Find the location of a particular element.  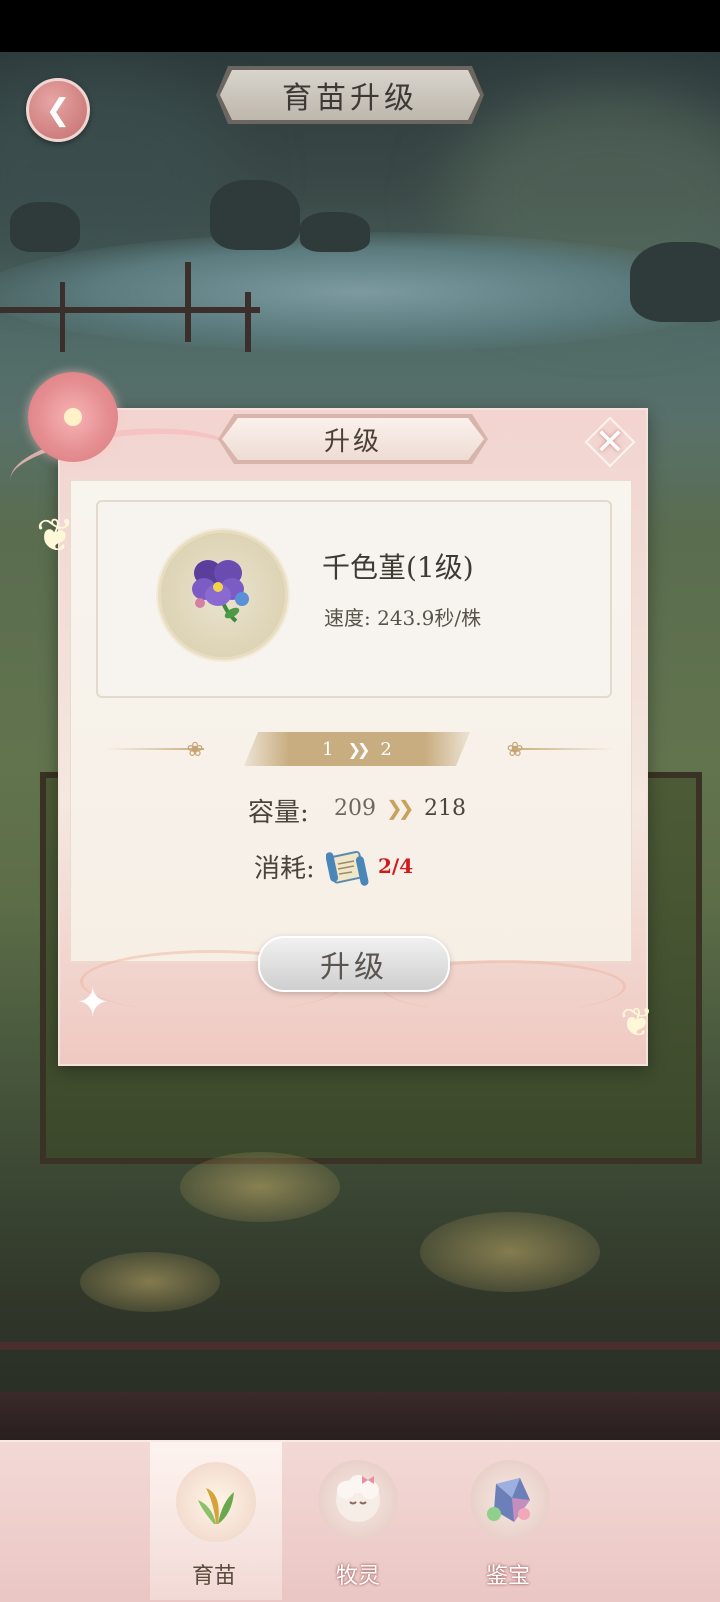

cherry-blossom-icon is located at coordinates (73, 417).